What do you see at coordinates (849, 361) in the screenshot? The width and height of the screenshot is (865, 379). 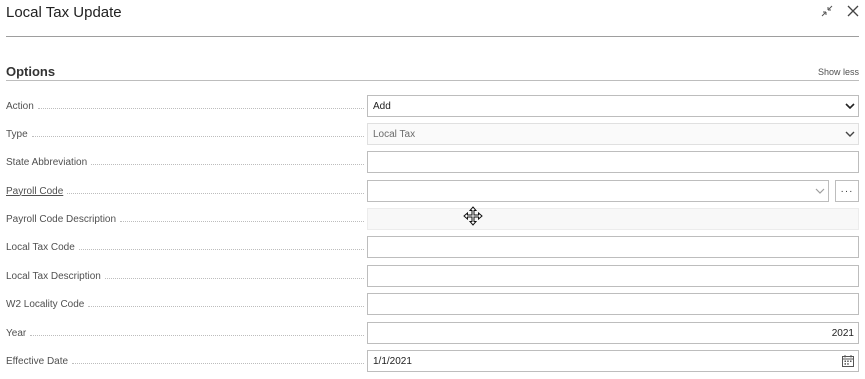 I see `calendar-icon` at bounding box center [849, 361].